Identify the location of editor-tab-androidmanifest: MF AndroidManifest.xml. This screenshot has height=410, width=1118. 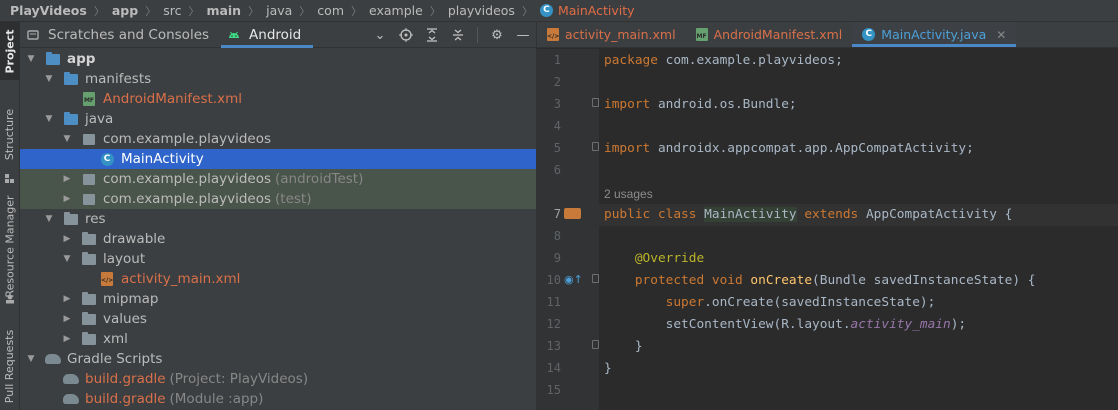
(769, 34).